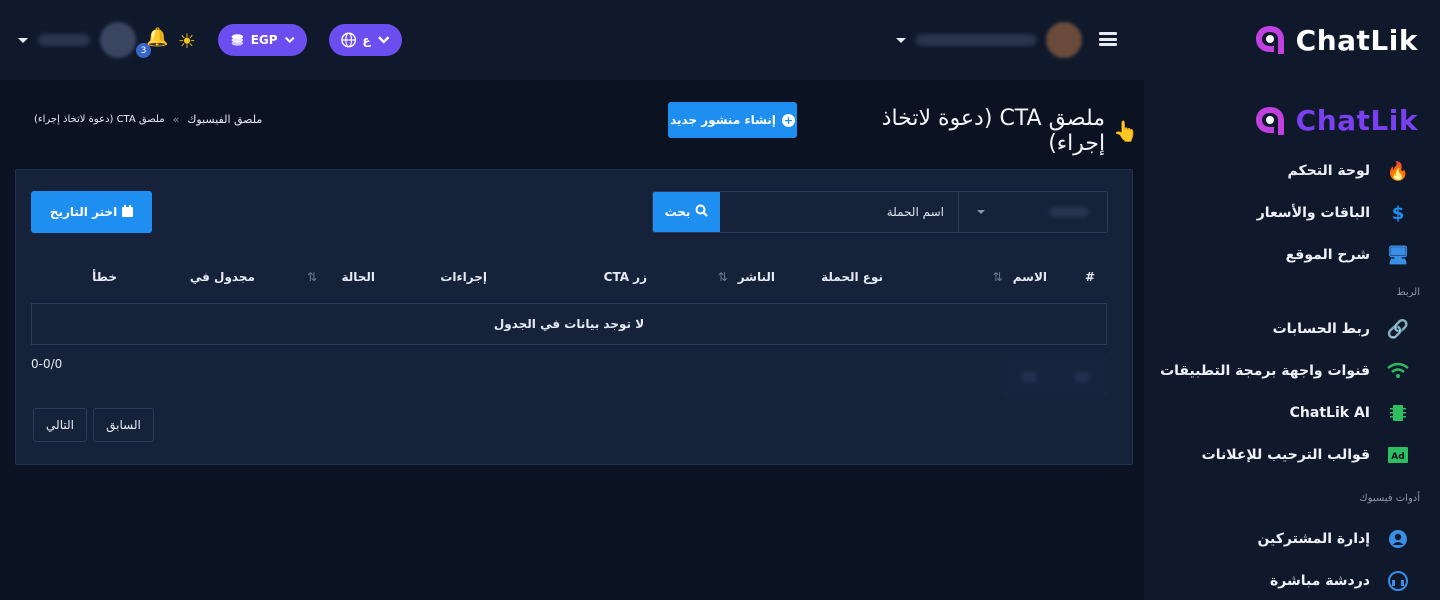 This screenshot has height=600, width=1440. I want to click on calendar-icon, so click(128, 212).